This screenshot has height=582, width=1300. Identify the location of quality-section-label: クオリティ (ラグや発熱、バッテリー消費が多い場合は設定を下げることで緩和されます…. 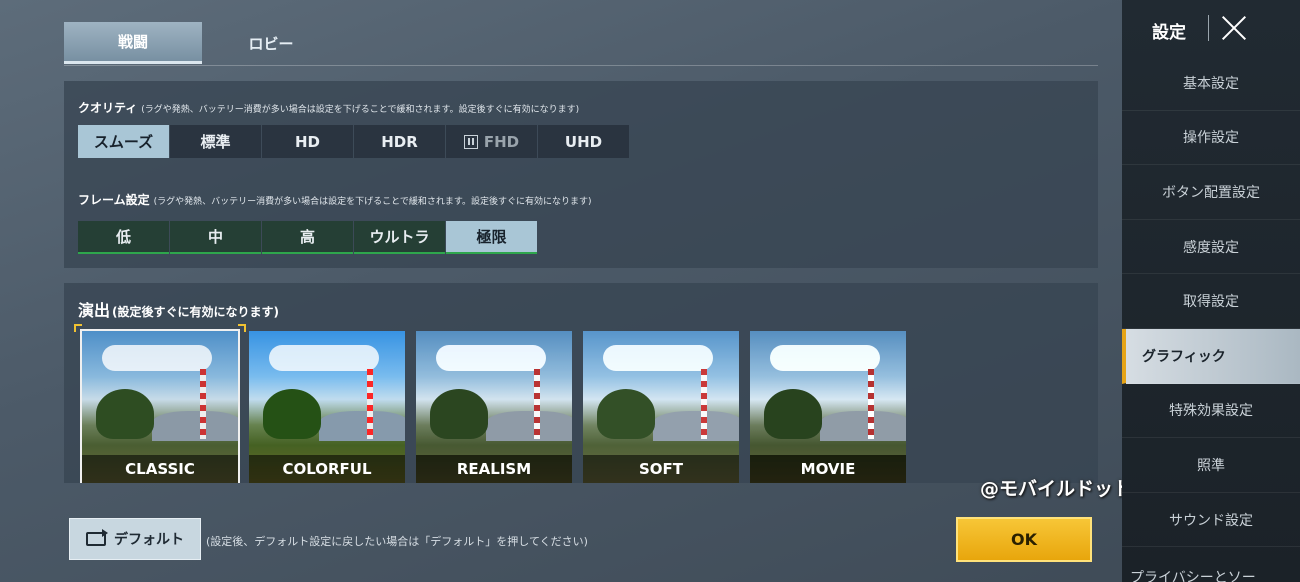
(328, 107).